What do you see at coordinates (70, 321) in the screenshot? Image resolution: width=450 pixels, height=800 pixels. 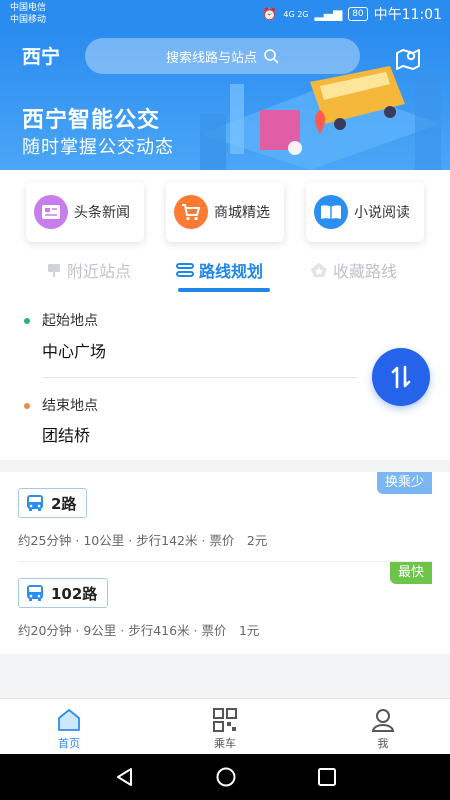 I see `start-label: 起始地点` at bounding box center [70, 321].